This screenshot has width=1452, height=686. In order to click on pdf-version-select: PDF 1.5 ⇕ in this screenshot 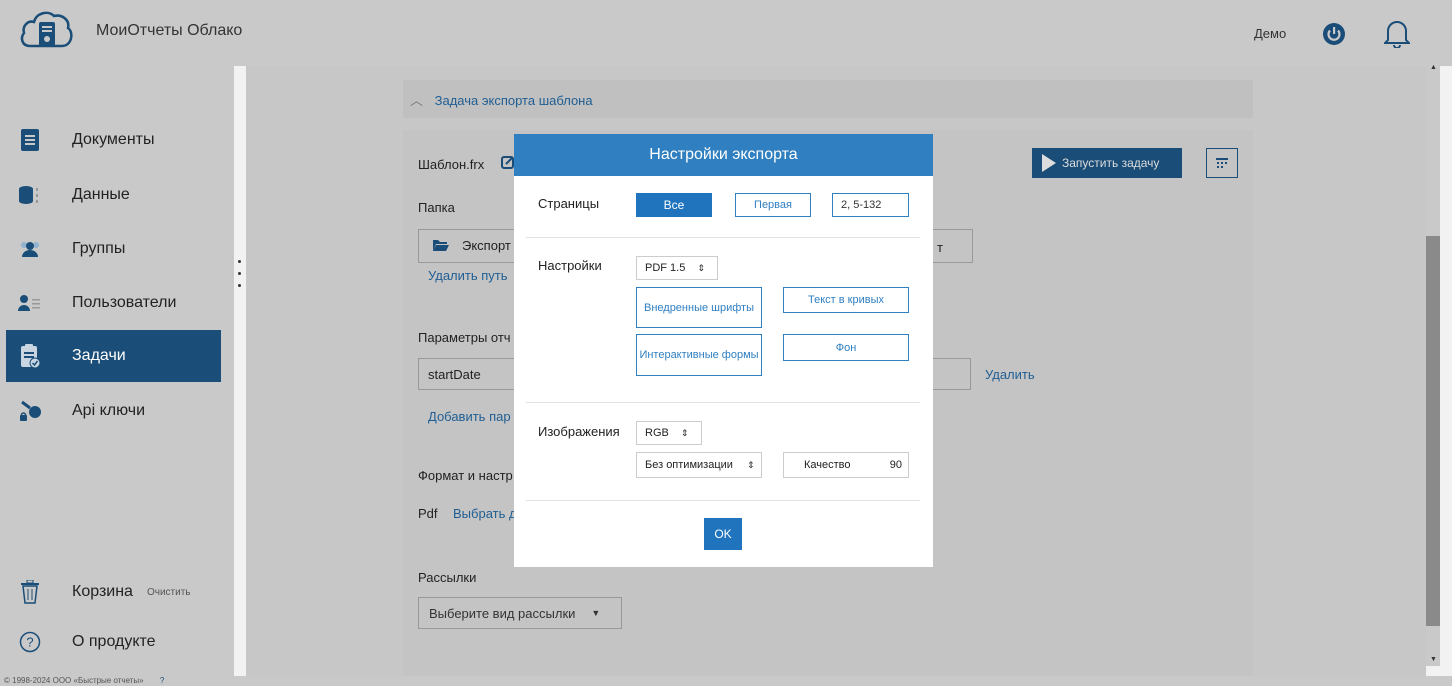, I will do `click(677, 268)`.